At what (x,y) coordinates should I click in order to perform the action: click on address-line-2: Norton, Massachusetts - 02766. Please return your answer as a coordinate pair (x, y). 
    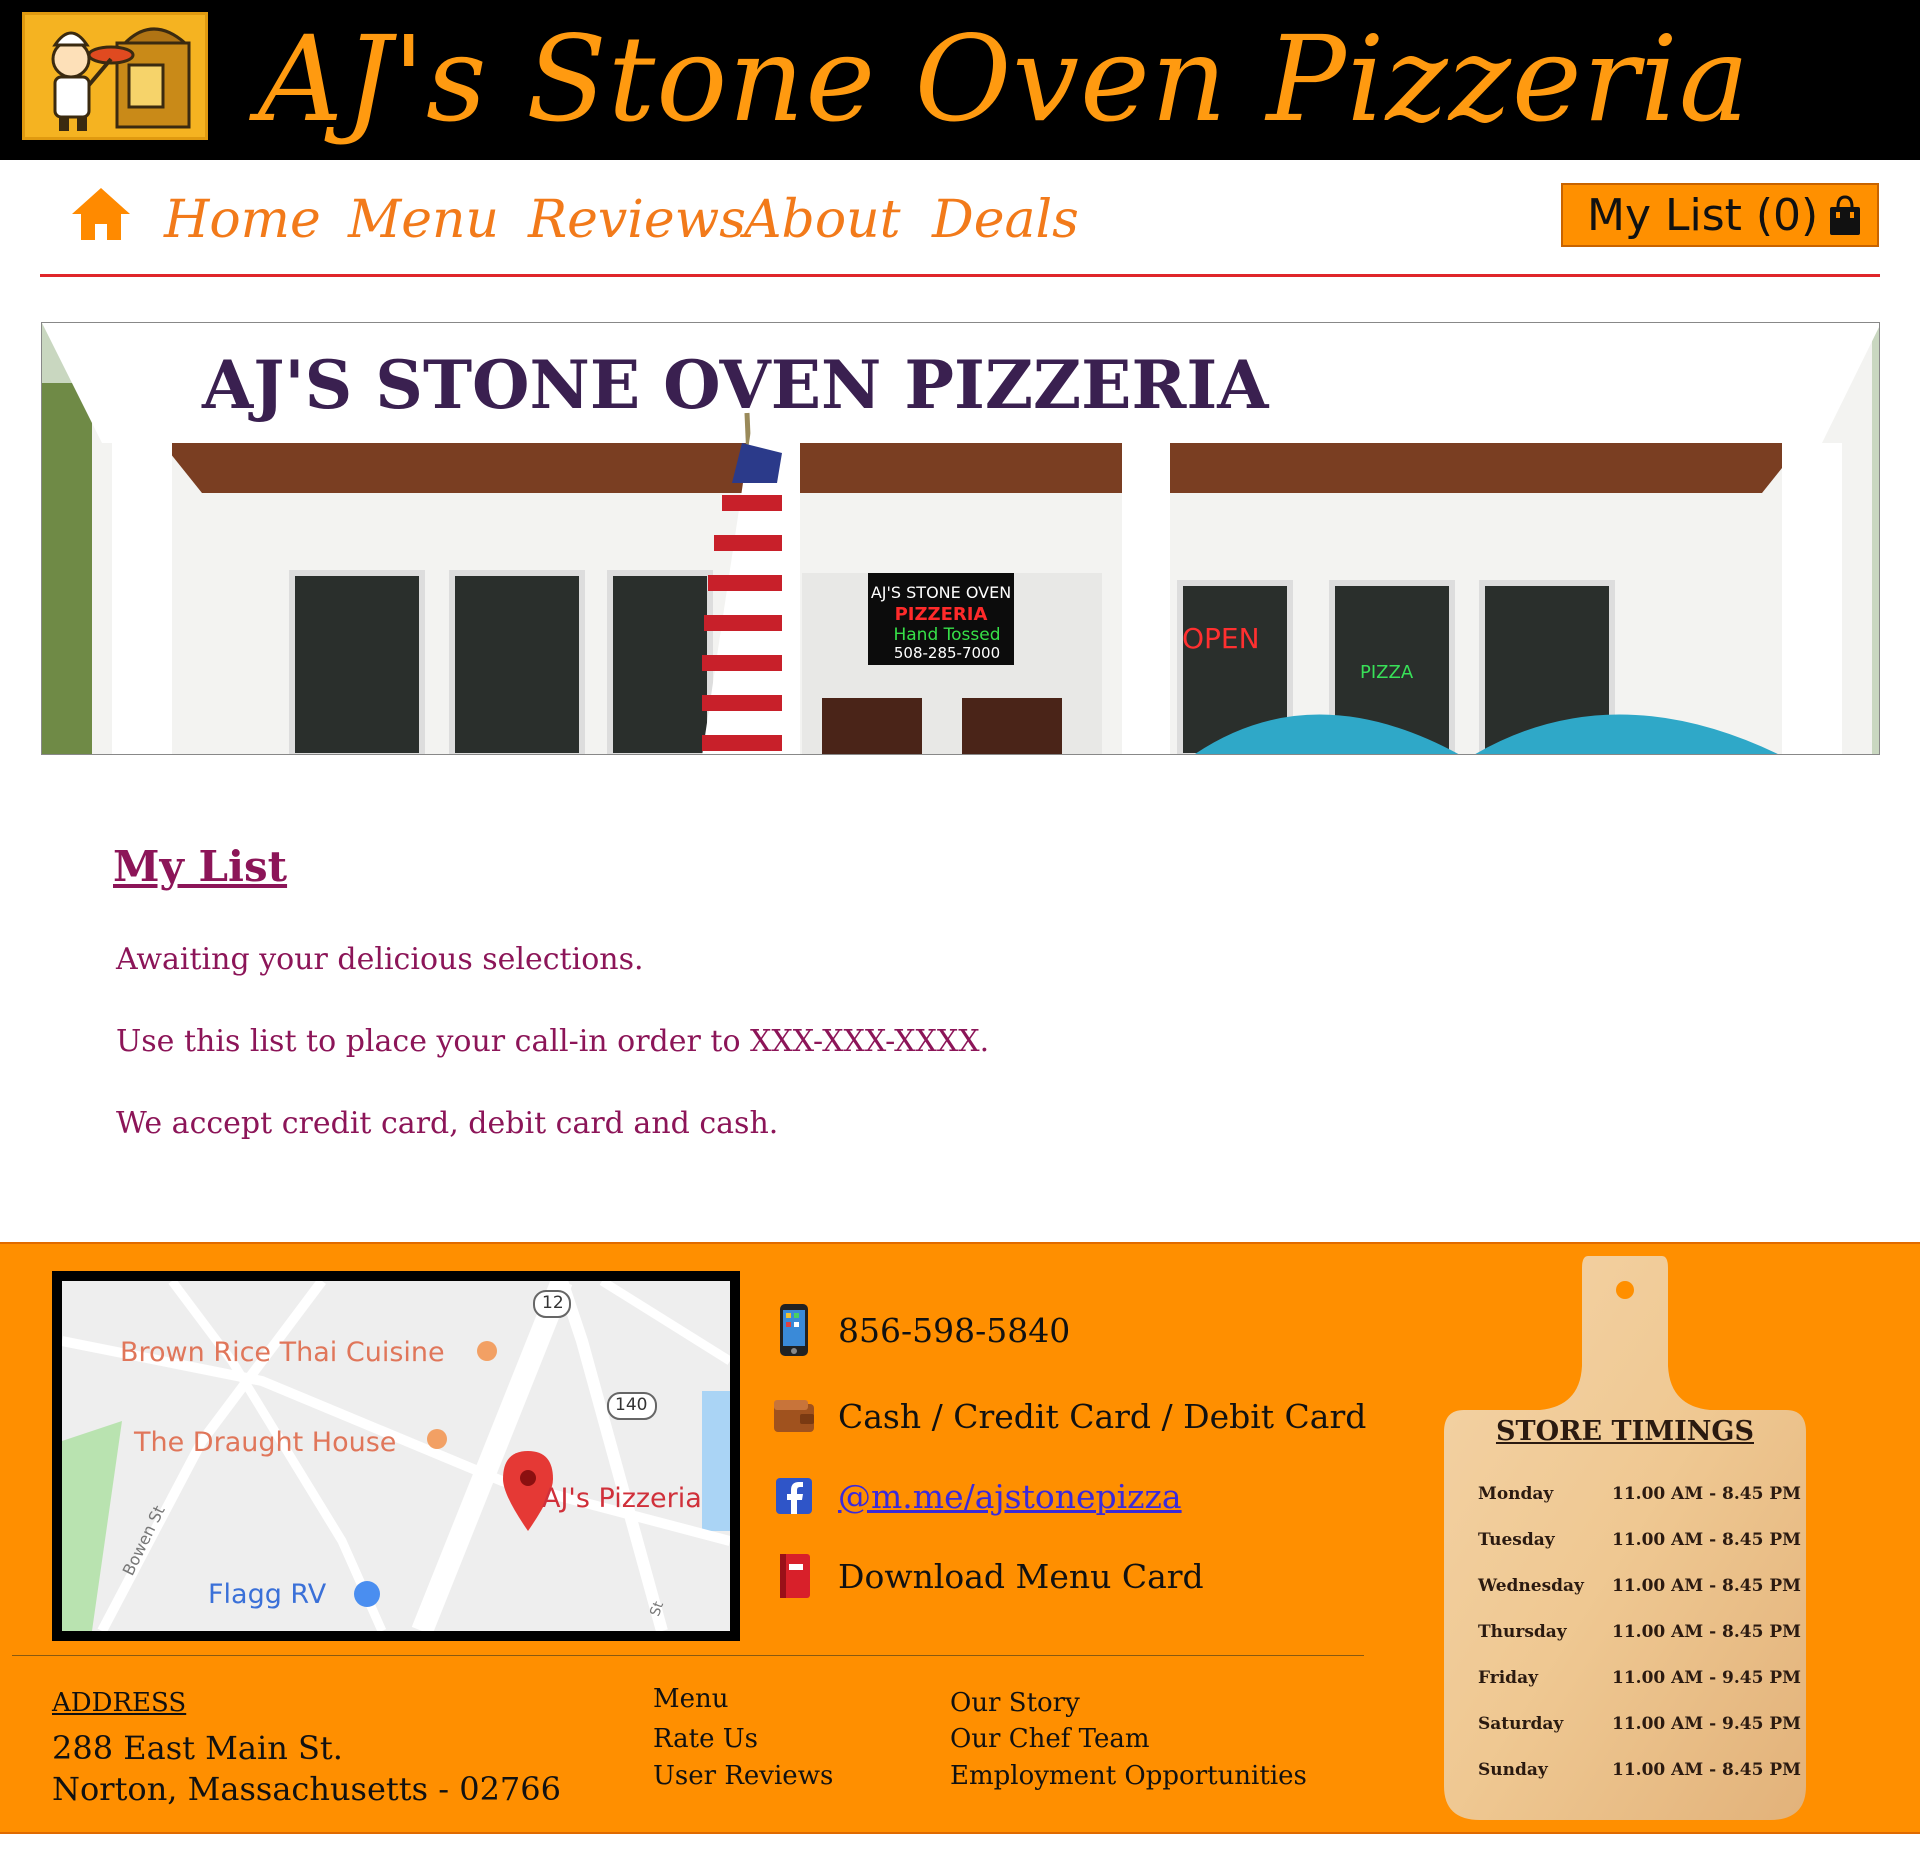
    Looking at the image, I should click on (306, 1789).